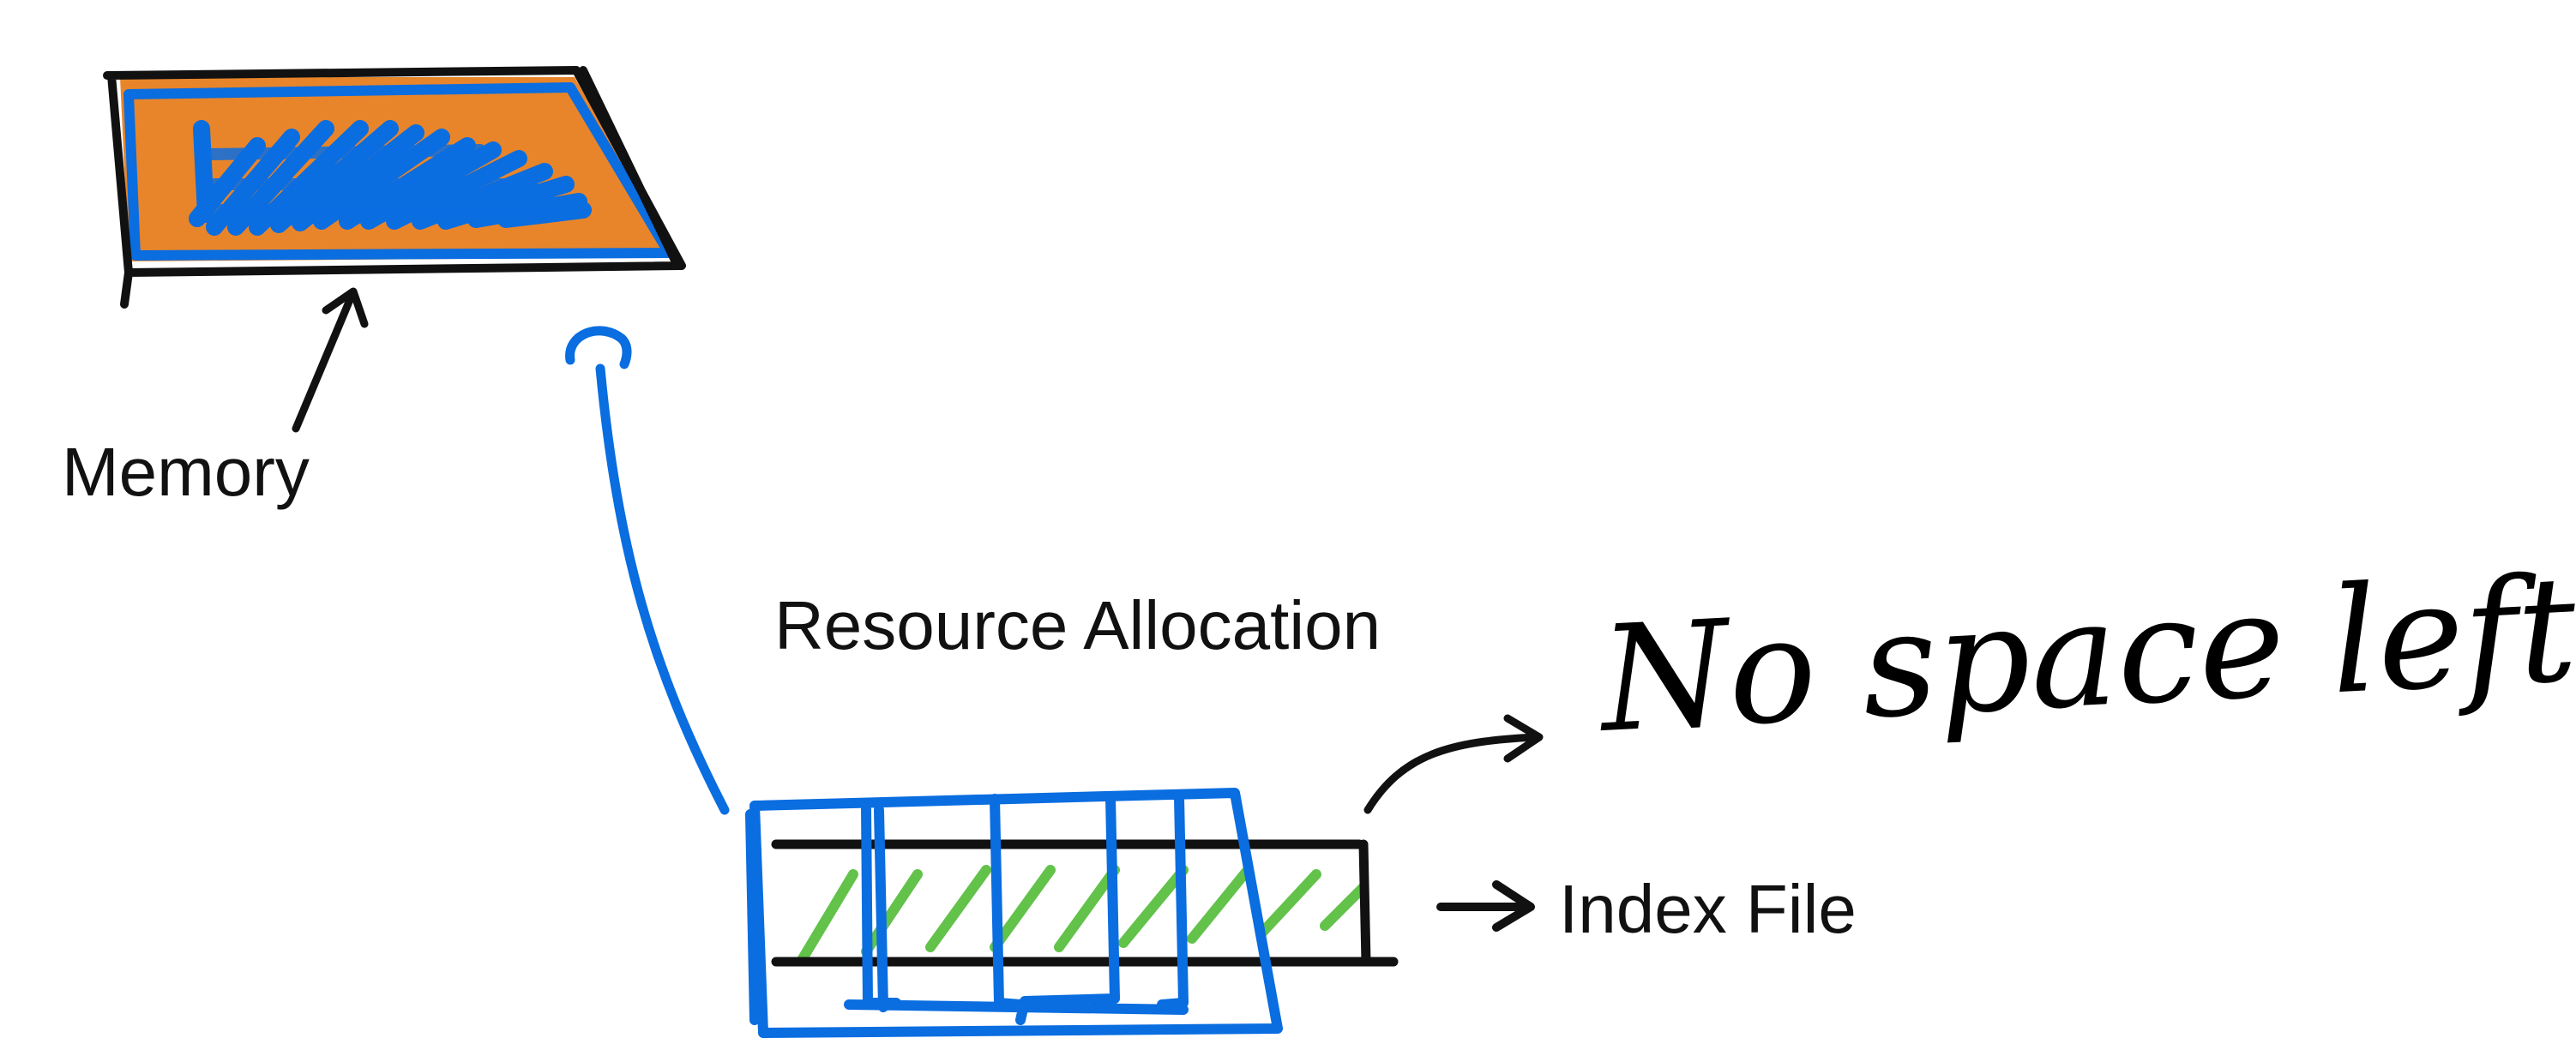 Image resolution: width=2576 pixels, height=1056 pixels. Describe the element at coordinates (1453, 764) in the screenshot. I see `arrow-right-icon-no-space` at that location.